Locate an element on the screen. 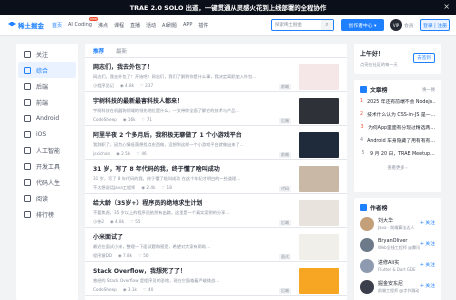  author-item: 进修Ali实 Flutter & Dart GDE + 关注 is located at coordinates (397, 265).